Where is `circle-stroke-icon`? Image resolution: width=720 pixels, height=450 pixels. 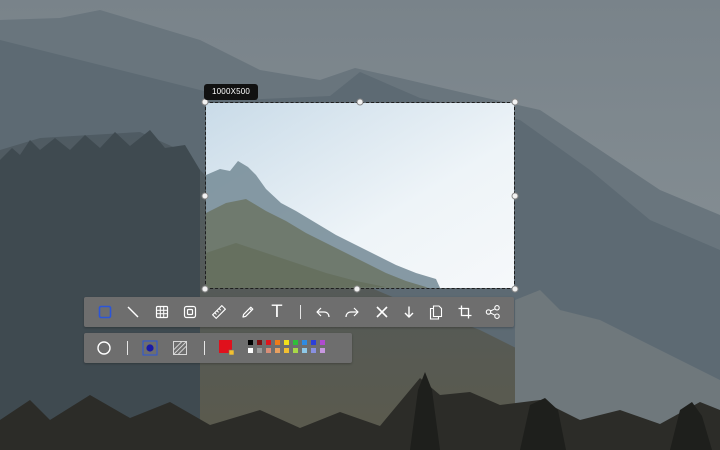 circle-stroke-icon is located at coordinates (104, 348).